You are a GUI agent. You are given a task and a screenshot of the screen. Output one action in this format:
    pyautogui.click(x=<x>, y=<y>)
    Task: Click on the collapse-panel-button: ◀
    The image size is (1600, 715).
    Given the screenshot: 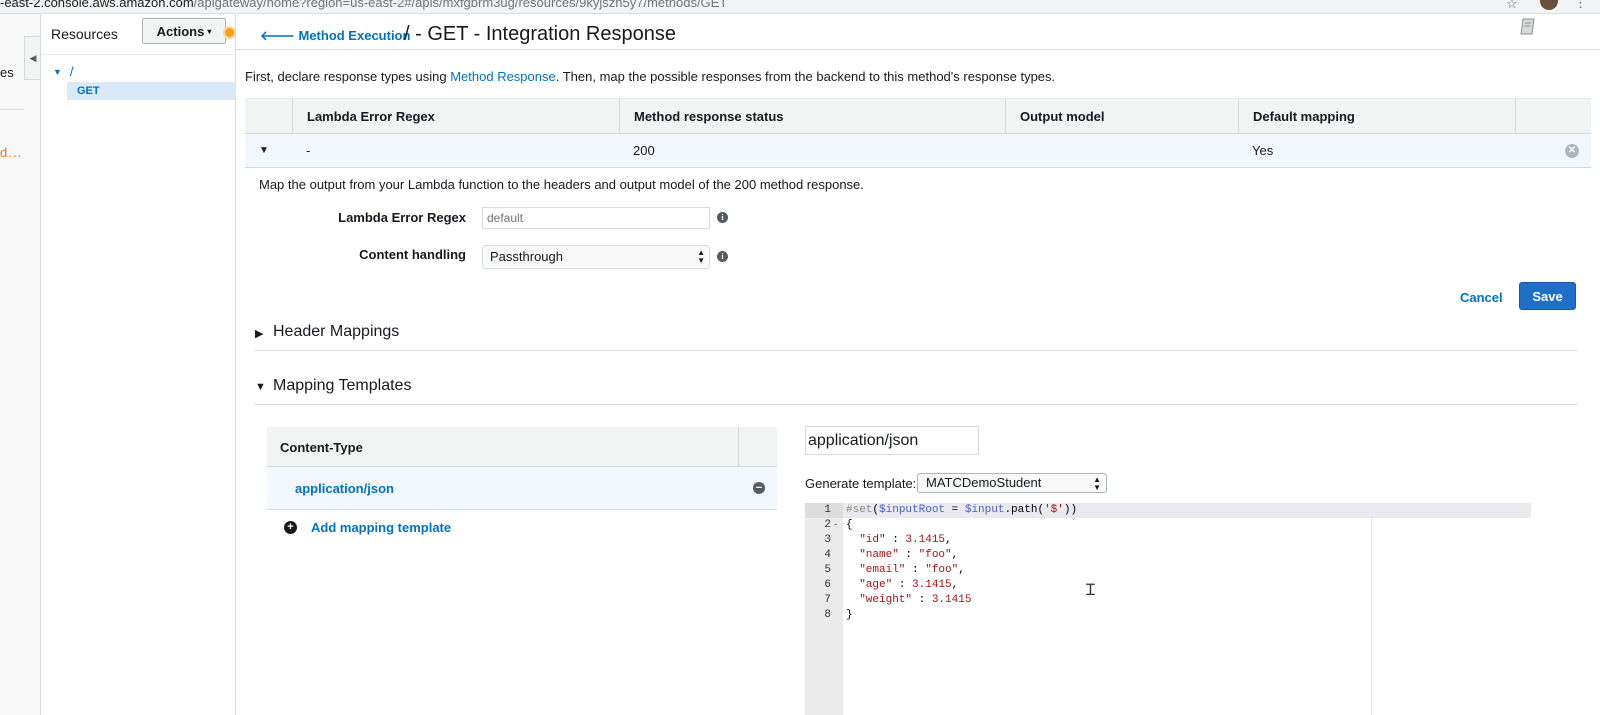 What is the action you would take?
    pyautogui.click(x=32, y=58)
    